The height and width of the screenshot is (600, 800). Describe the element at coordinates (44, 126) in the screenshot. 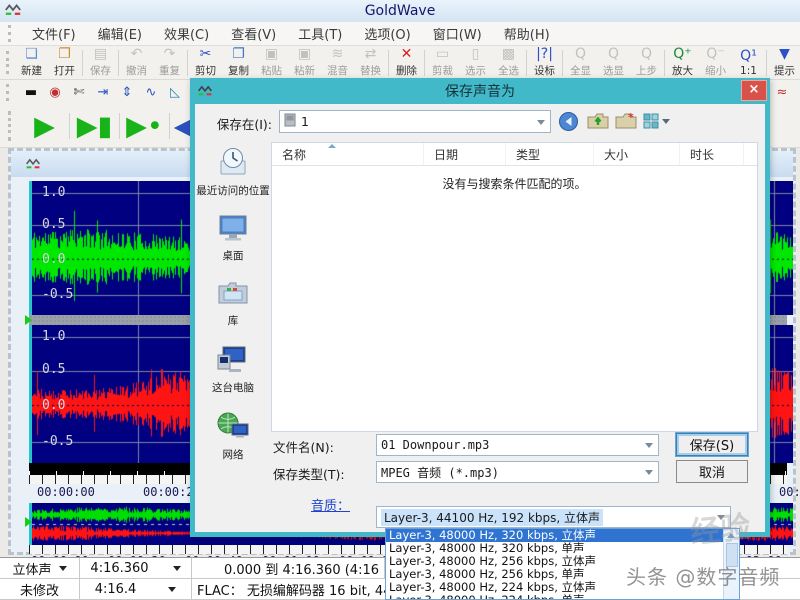

I see `play-button: ▶` at that location.